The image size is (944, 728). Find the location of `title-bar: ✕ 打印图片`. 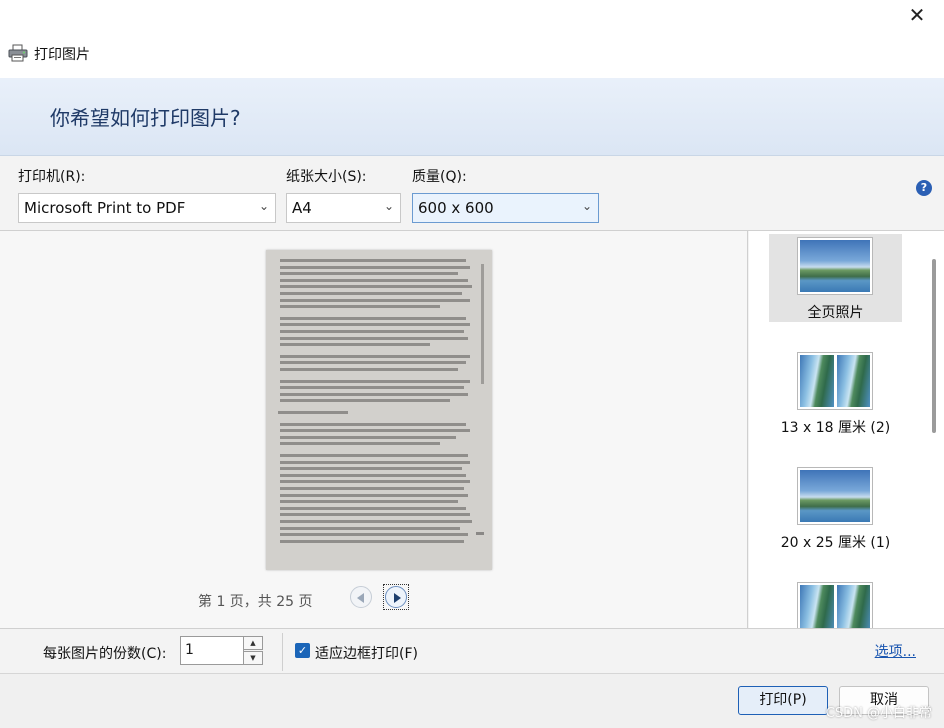

title-bar: ✕ 打印图片 is located at coordinates (472, 39).